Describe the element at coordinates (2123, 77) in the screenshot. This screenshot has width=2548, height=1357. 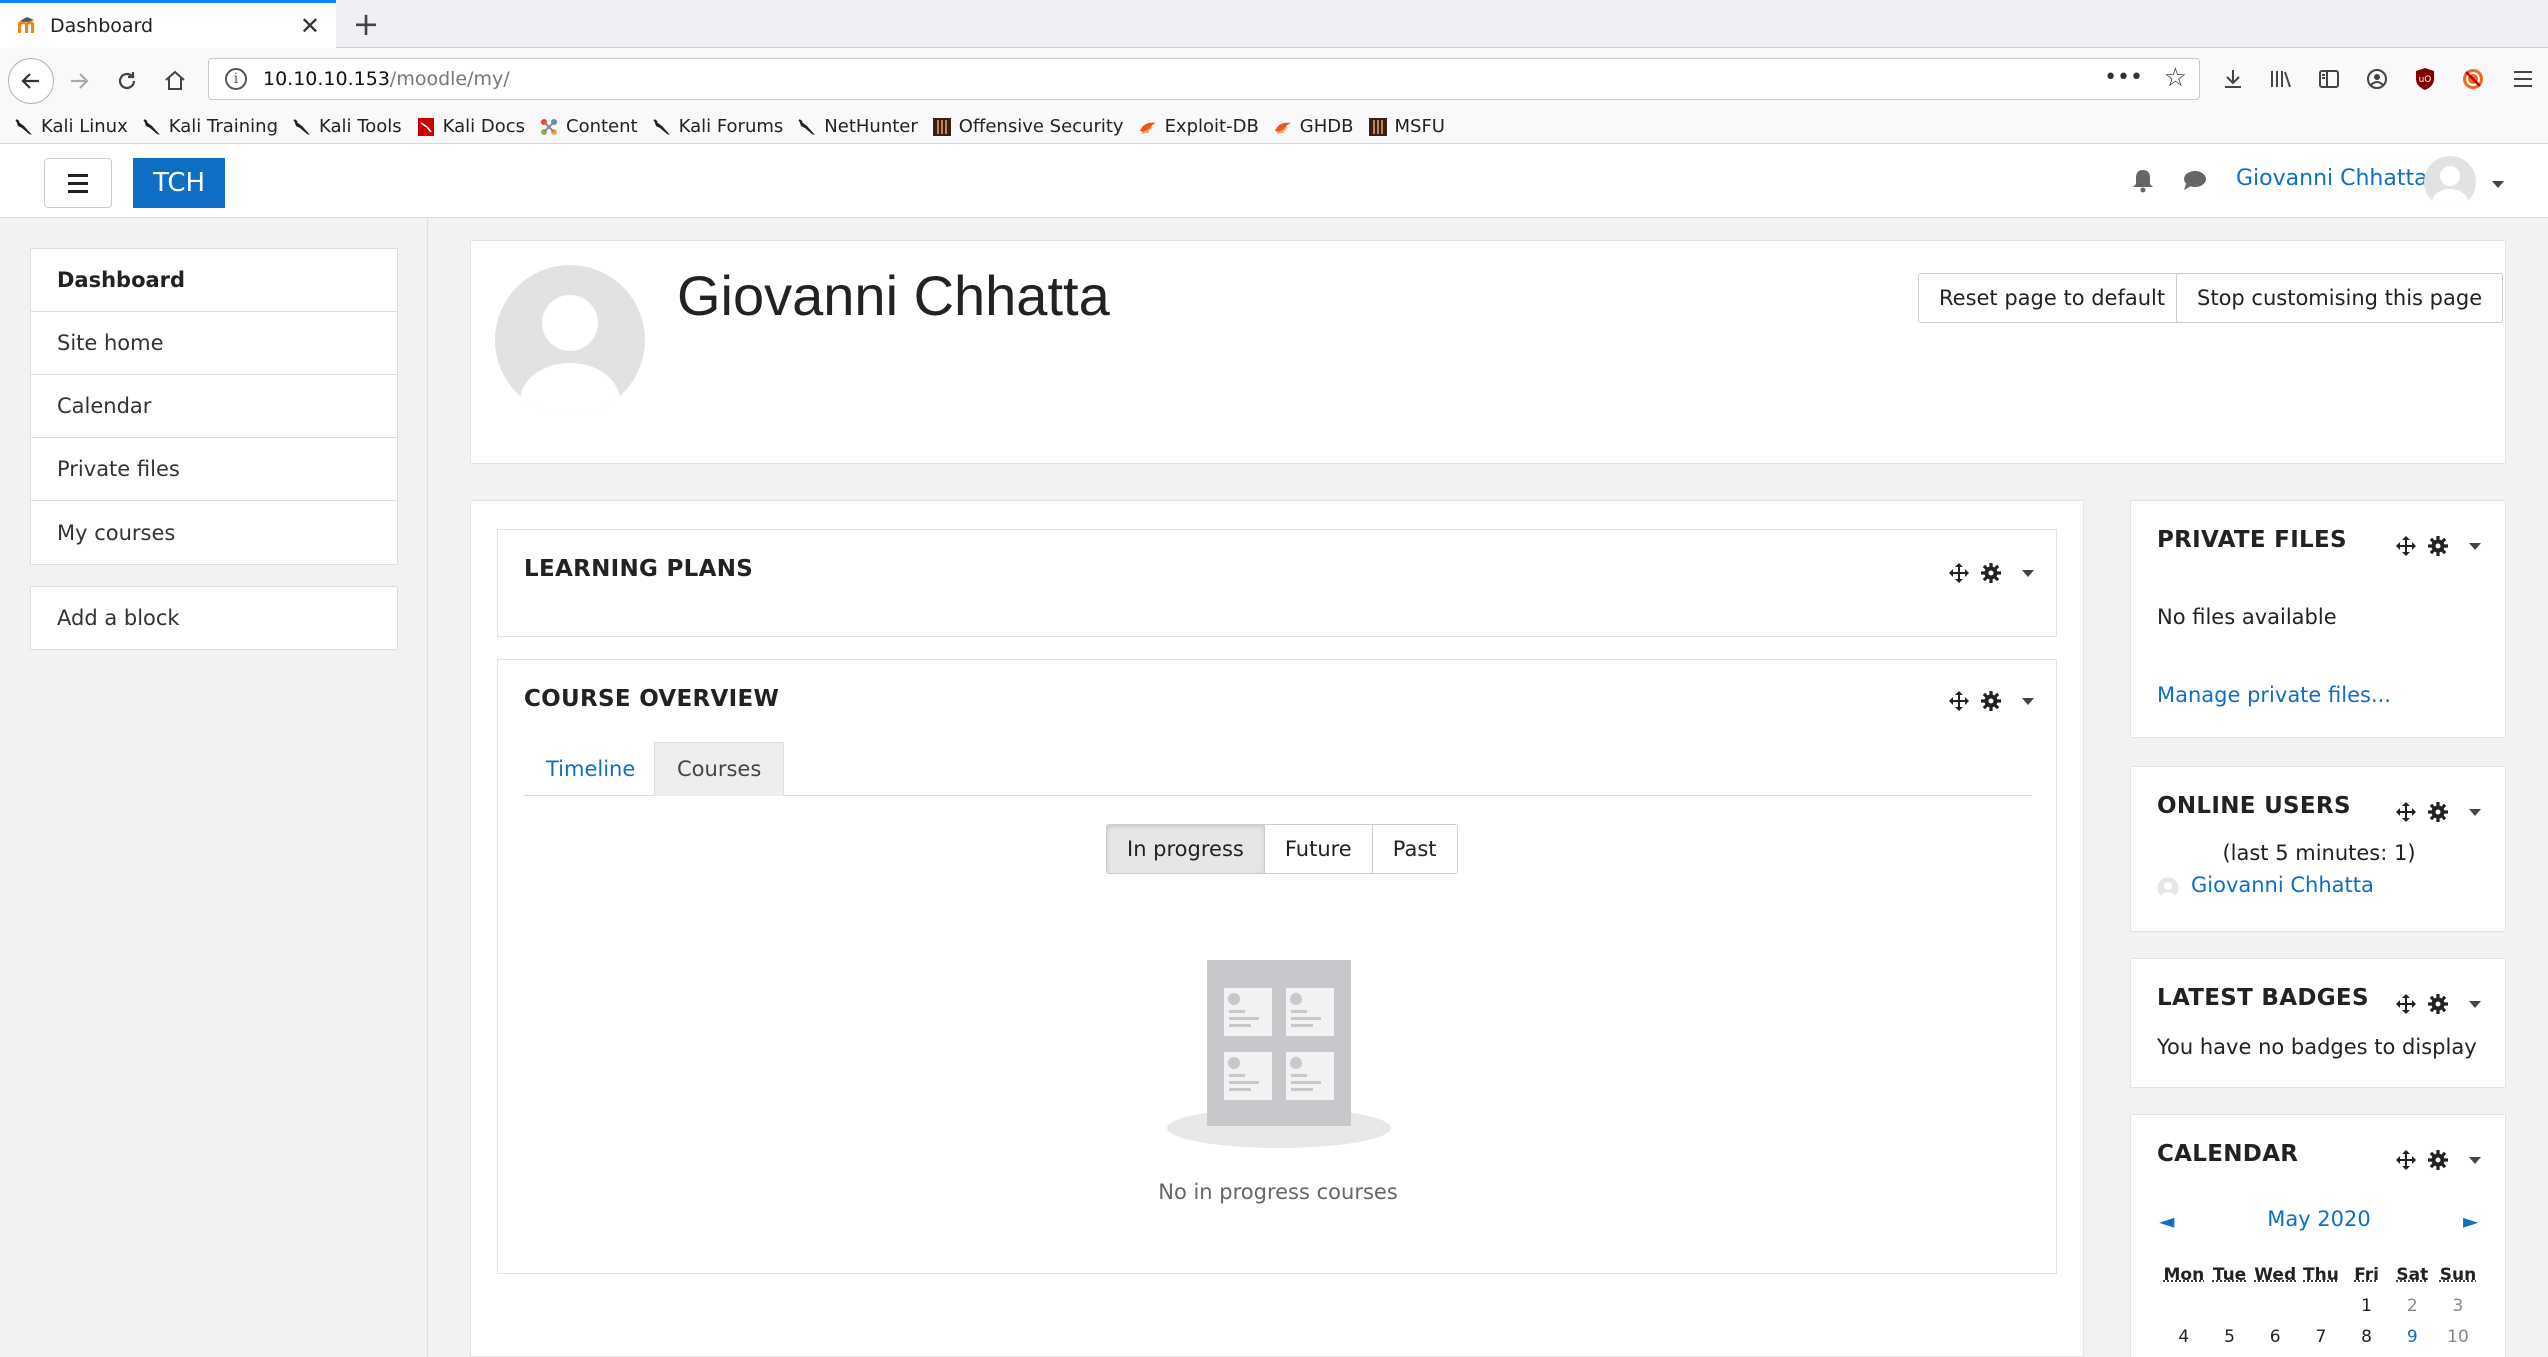
I see `page-actions-icon: •••` at that location.